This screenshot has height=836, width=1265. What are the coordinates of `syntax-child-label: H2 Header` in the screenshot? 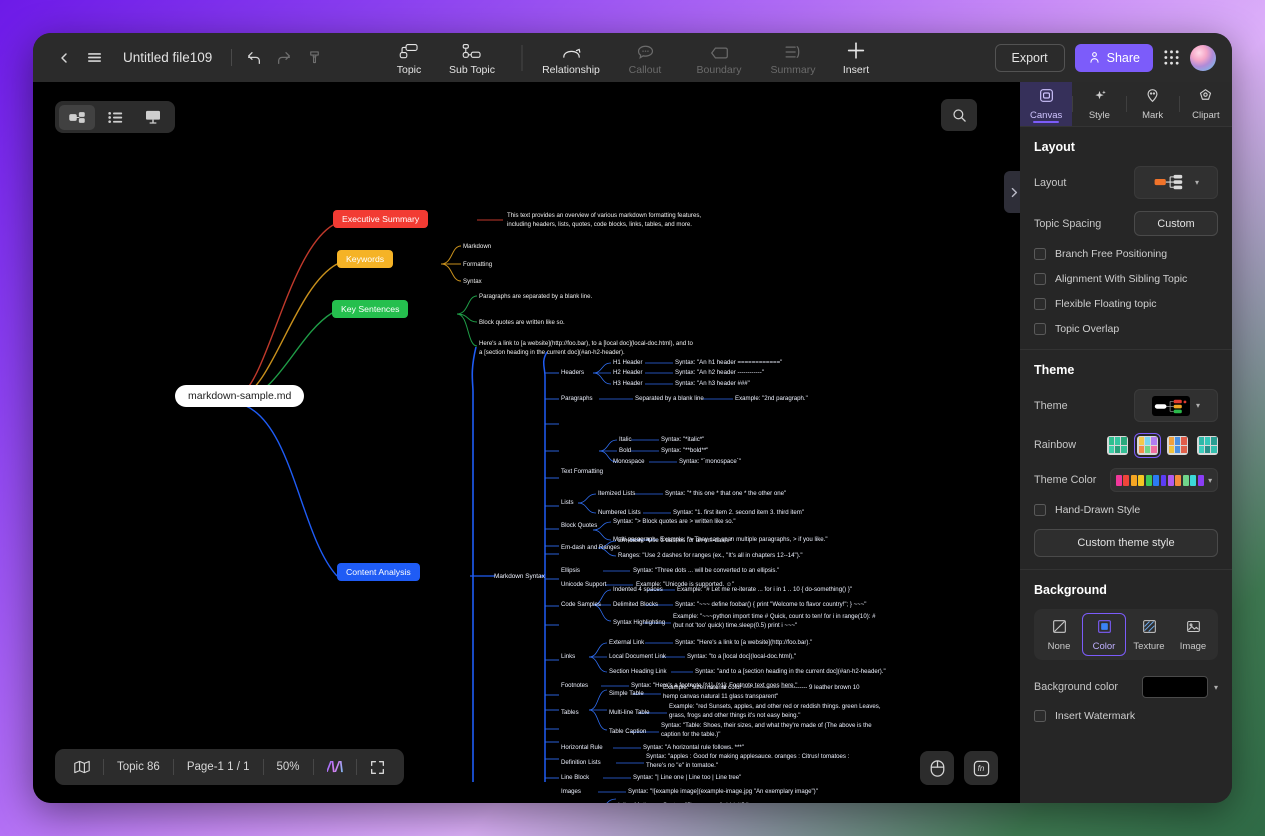 It's located at (627, 373).